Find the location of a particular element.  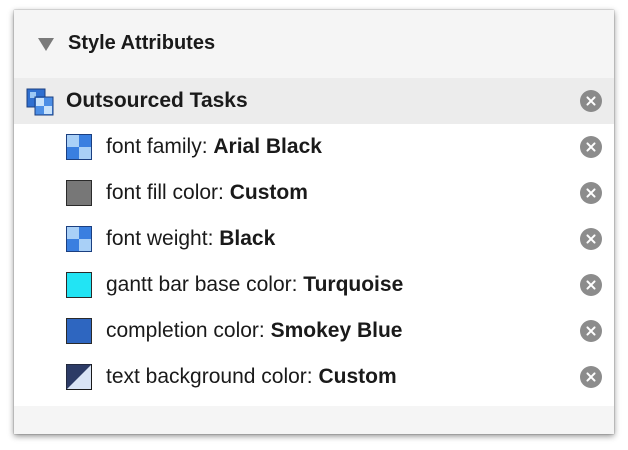

attribute-row-text-background-color: text background color: Custom is located at coordinates (314, 377).